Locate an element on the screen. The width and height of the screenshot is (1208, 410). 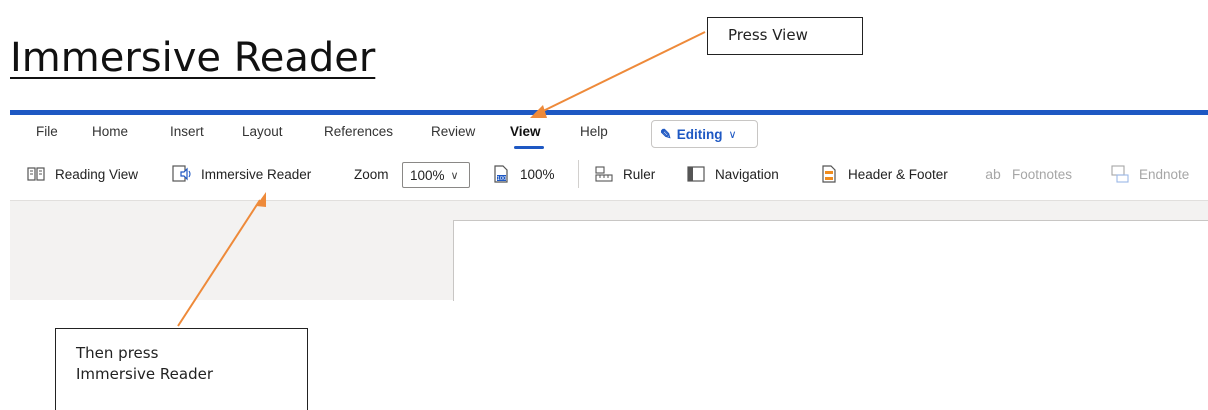
immersive-reader-icon is located at coordinates (182, 174).